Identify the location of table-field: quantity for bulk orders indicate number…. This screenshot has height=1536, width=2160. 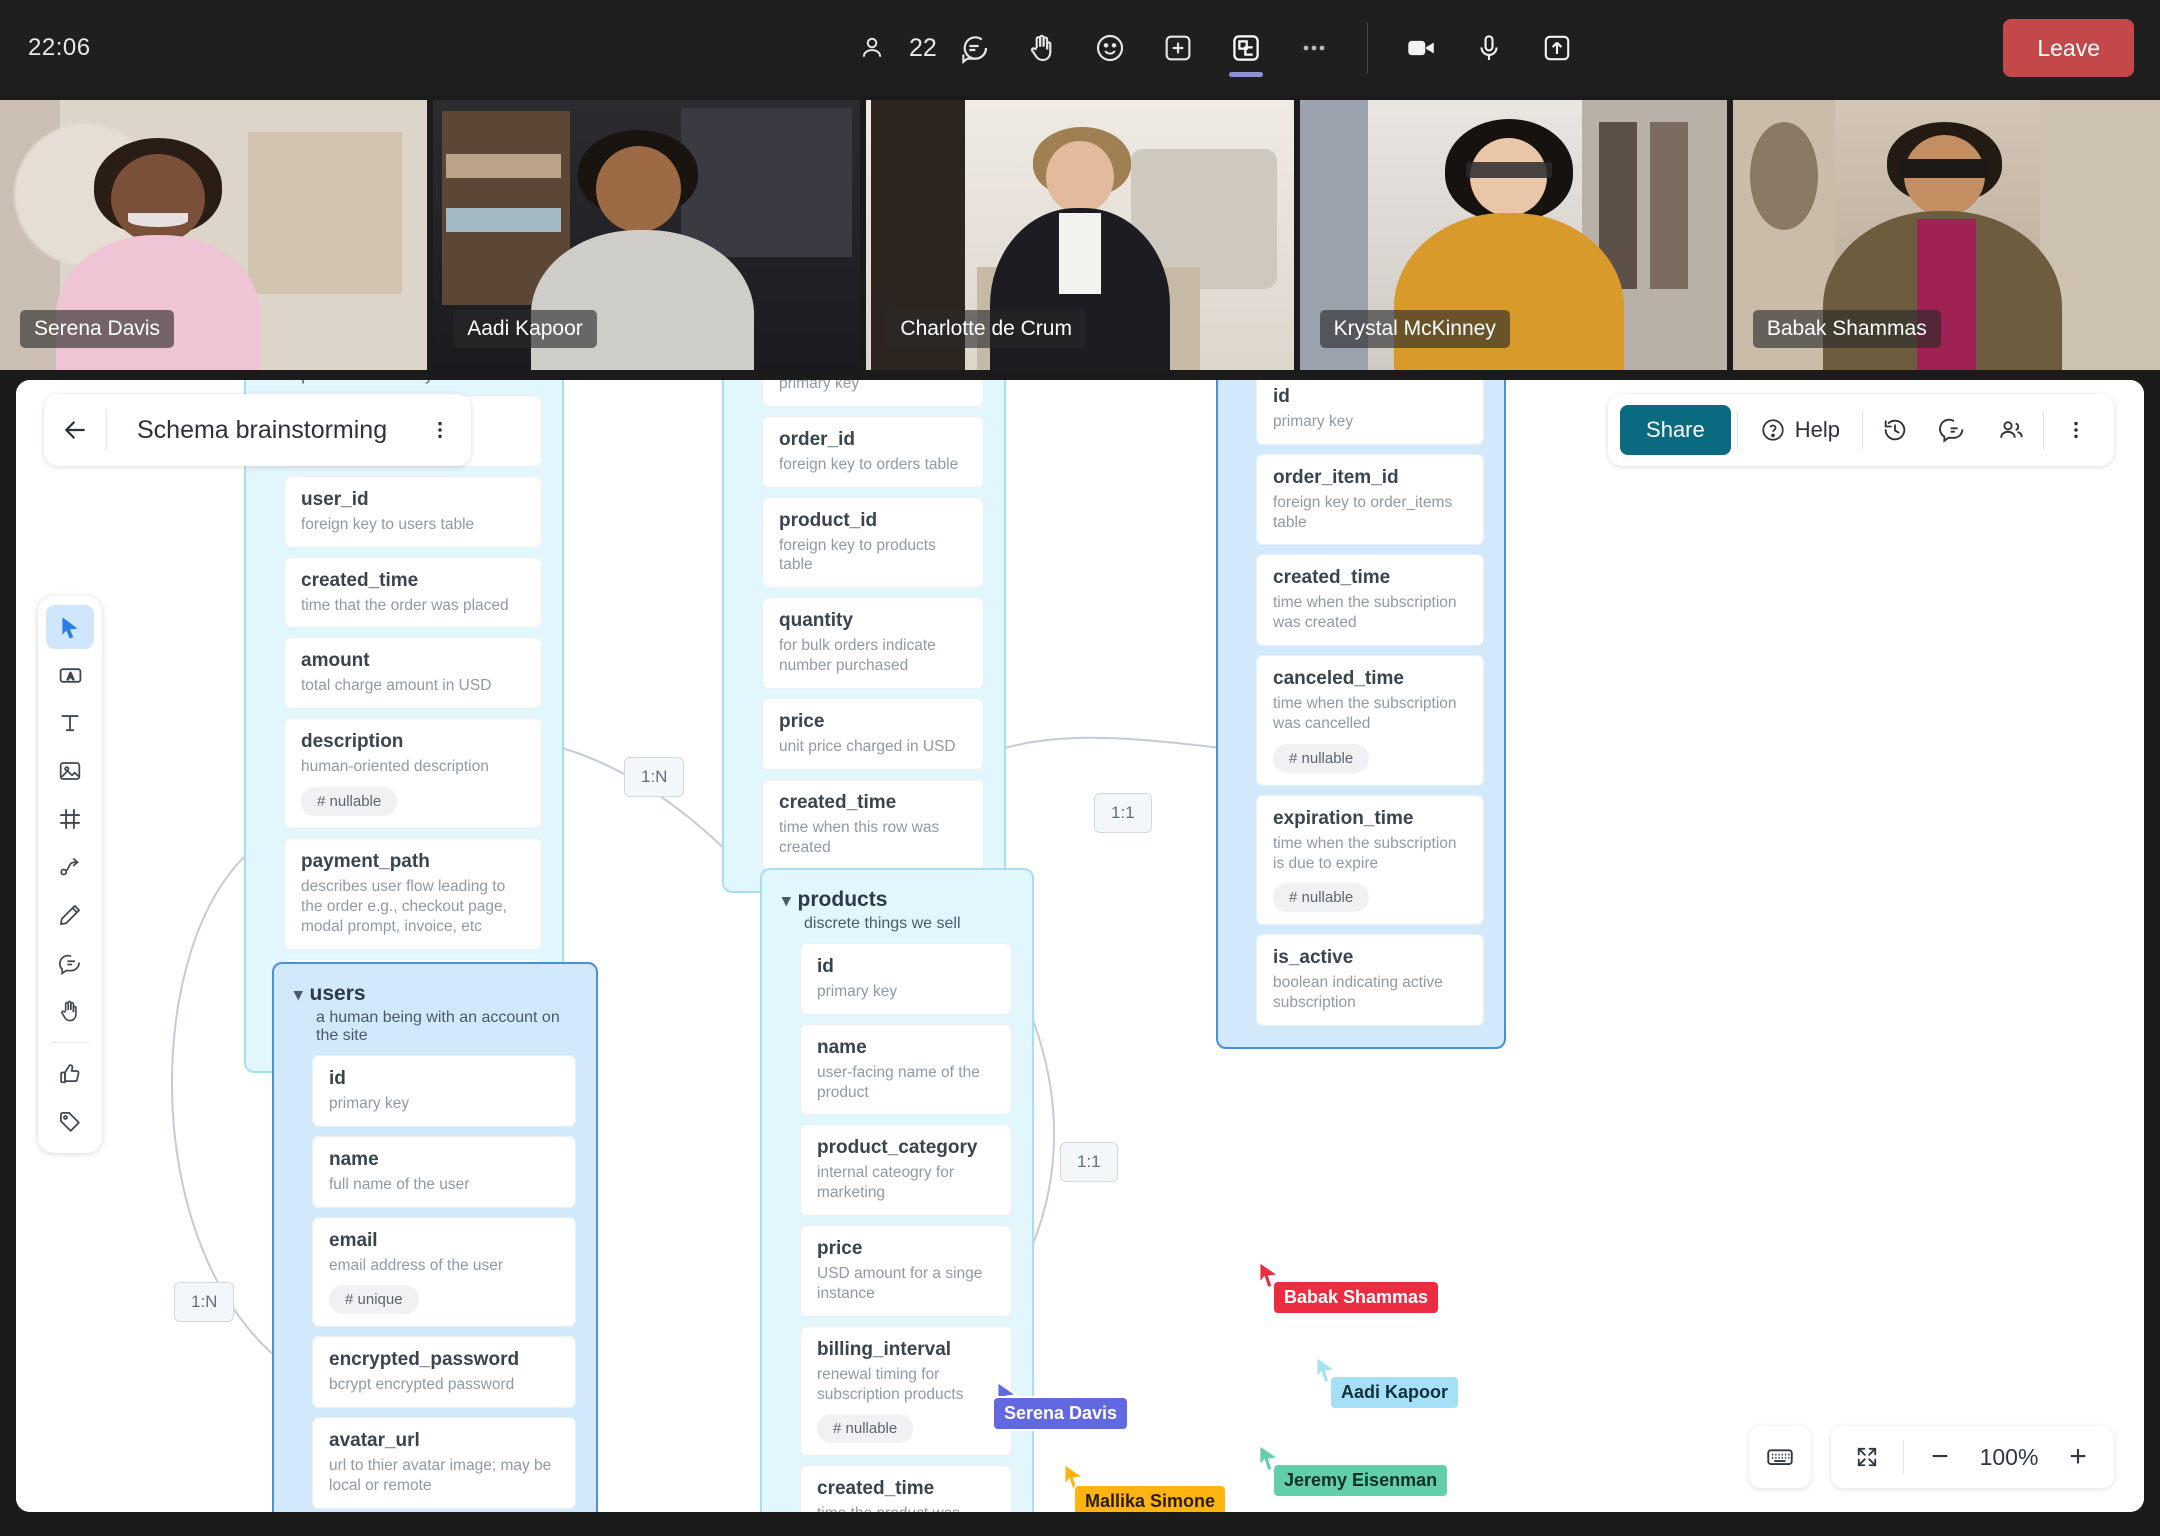
(873, 643).